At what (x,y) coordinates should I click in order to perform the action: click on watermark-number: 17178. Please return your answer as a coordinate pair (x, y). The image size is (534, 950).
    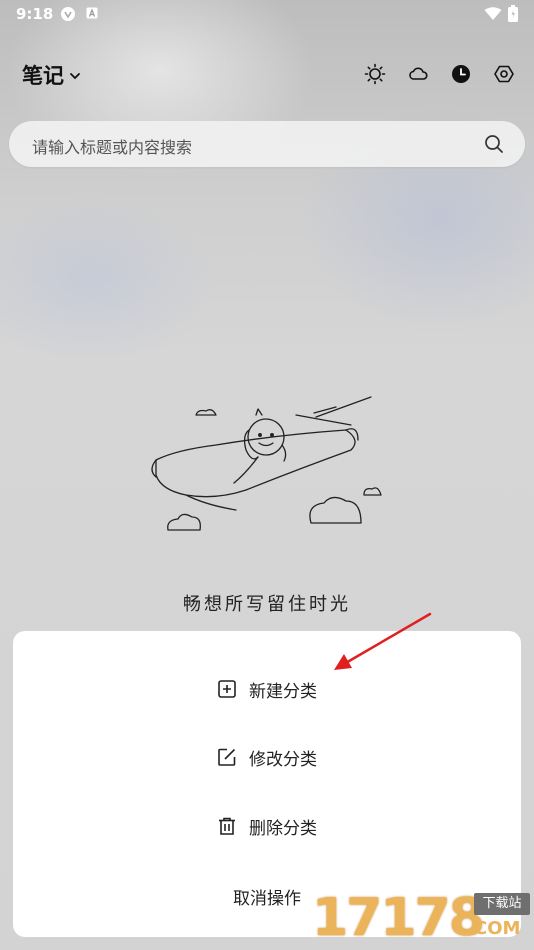
    Looking at the image, I should click on (398, 918).